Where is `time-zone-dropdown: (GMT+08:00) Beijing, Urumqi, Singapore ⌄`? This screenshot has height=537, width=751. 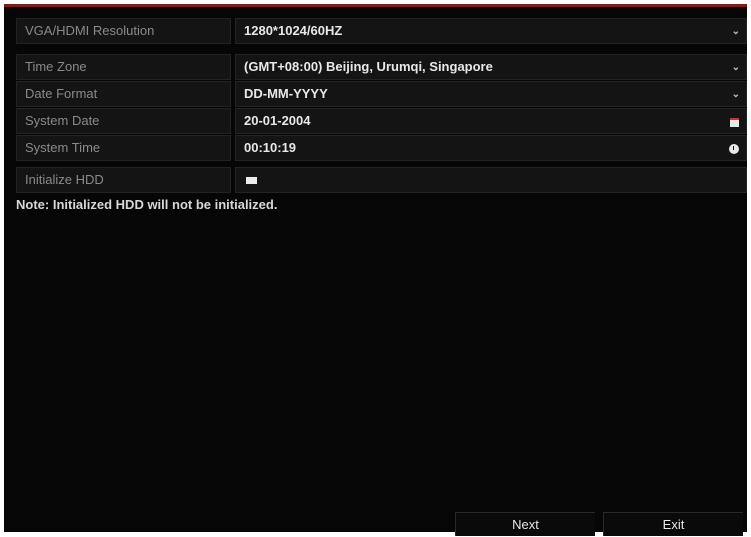
time-zone-dropdown: (GMT+08:00) Beijing, Urumqi, Singapore ⌄ is located at coordinates (491, 67).